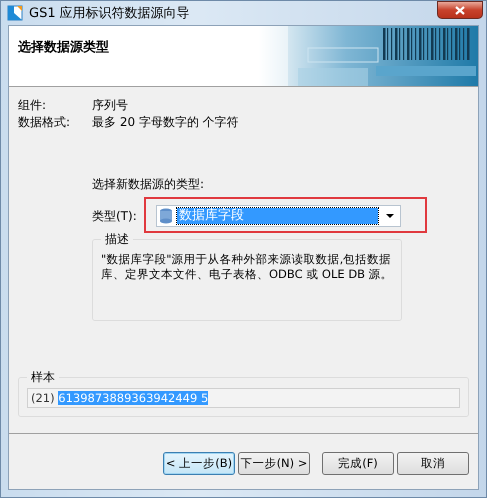  What do you see at coordinates (199, 463) in the screenshot?
I see `wizard-button: < 上一步(B)` at bounding box center [199, 463].